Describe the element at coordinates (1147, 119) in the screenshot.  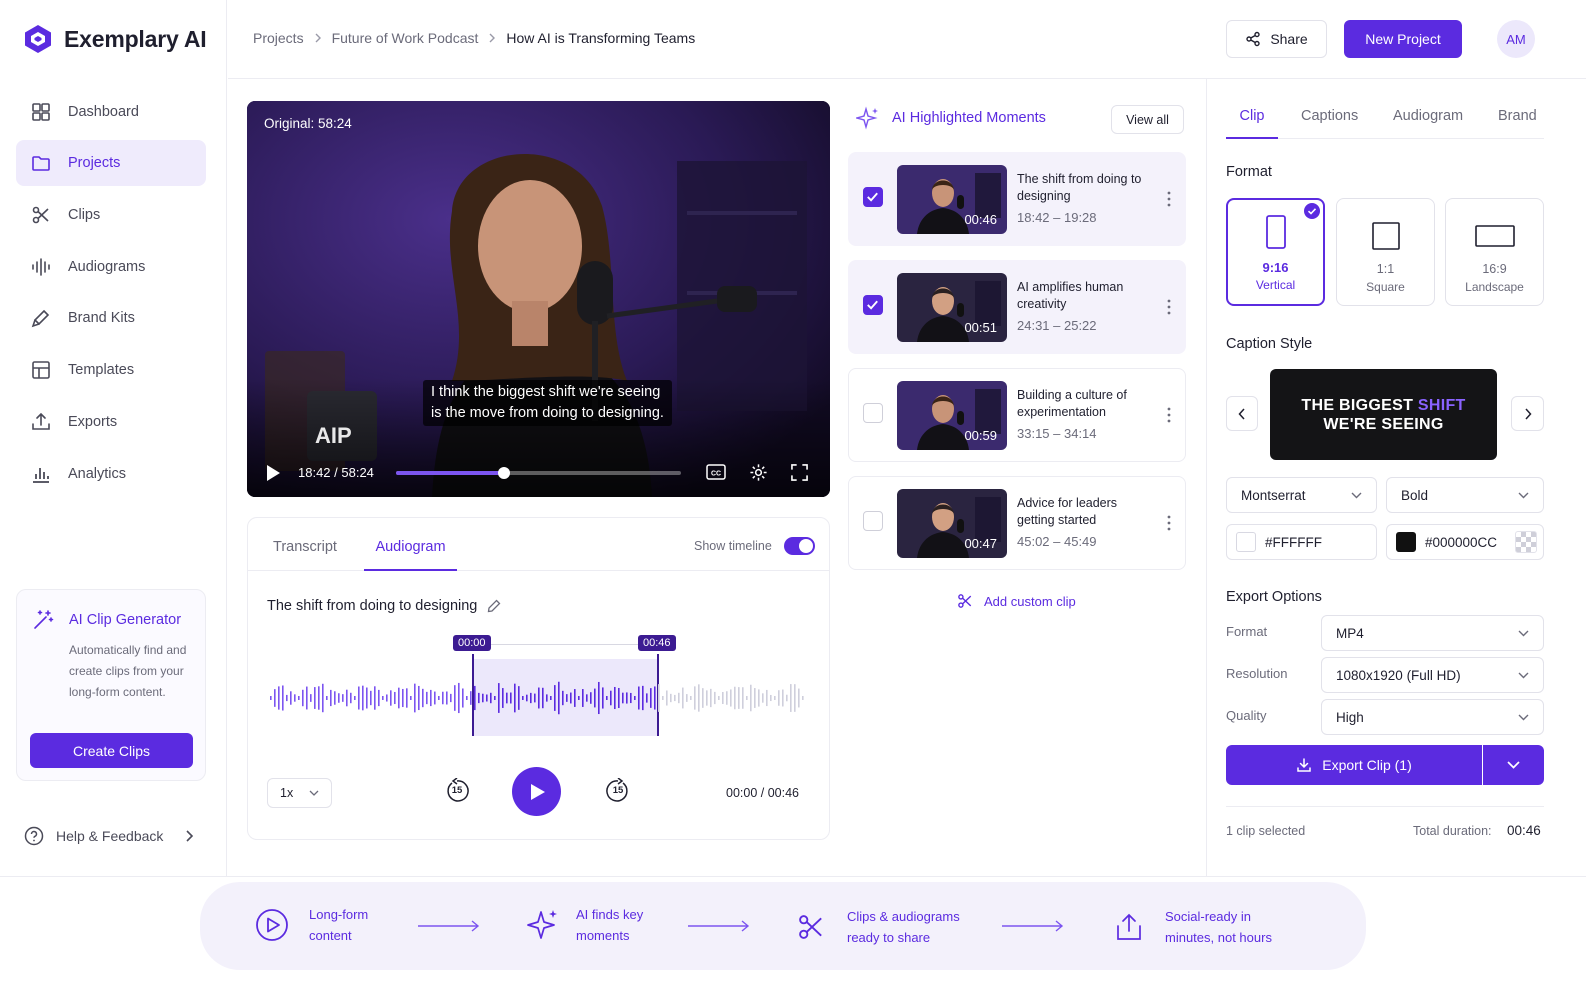
I see `view-all-button: View all` at that location.